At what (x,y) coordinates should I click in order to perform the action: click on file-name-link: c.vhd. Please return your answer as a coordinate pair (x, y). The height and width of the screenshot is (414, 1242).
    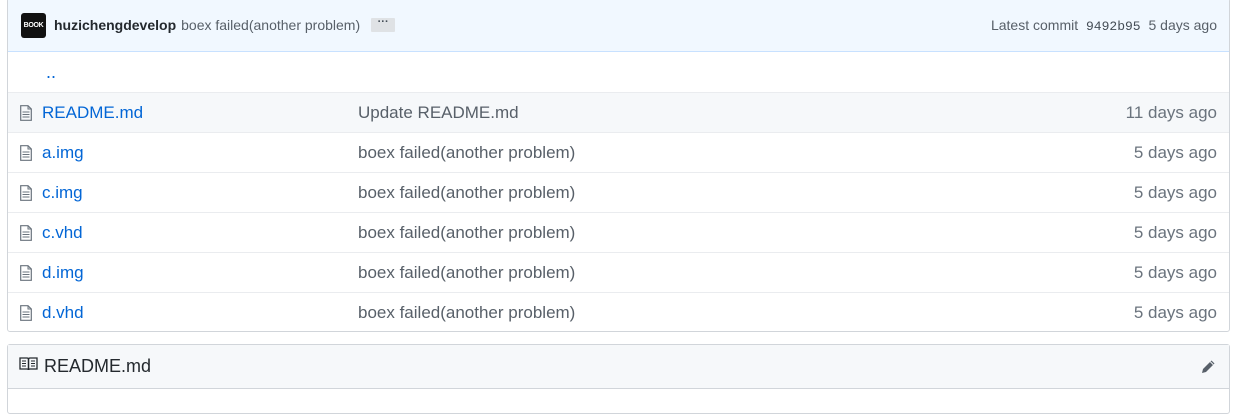
    Looking at the image, I should click on (200, 233).